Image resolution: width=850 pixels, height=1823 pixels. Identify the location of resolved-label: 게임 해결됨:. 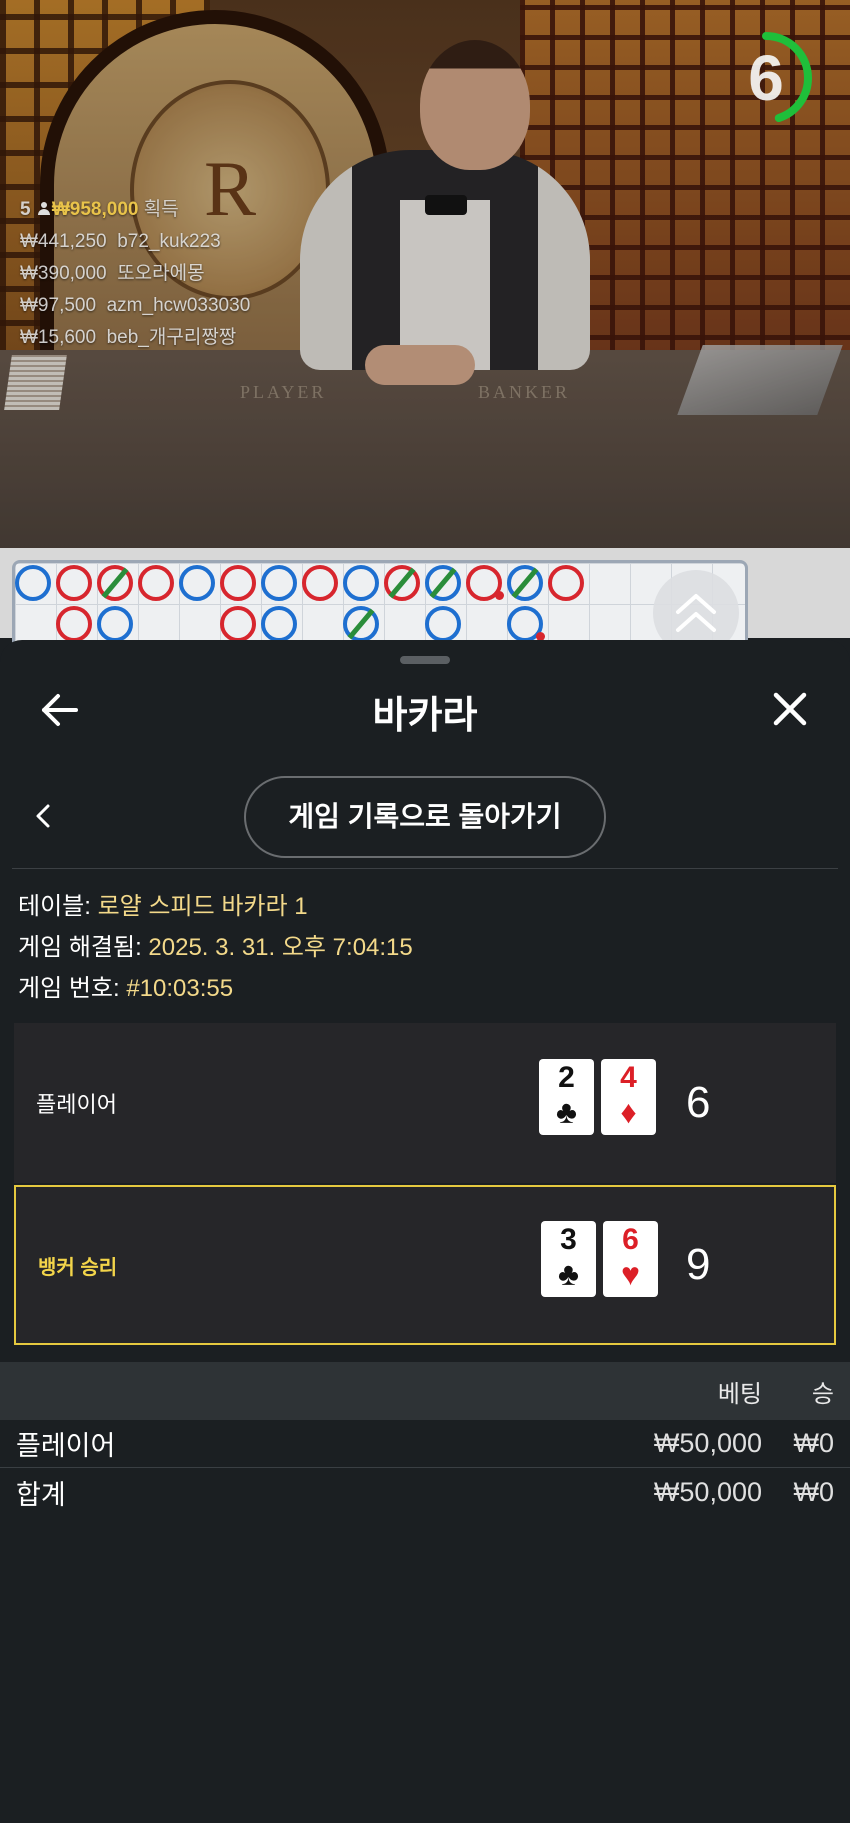
(83, 947).